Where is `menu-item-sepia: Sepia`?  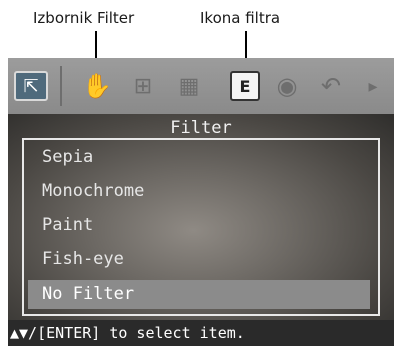
menu-item-sepia: Sepia is located at coordinates (199, 157).